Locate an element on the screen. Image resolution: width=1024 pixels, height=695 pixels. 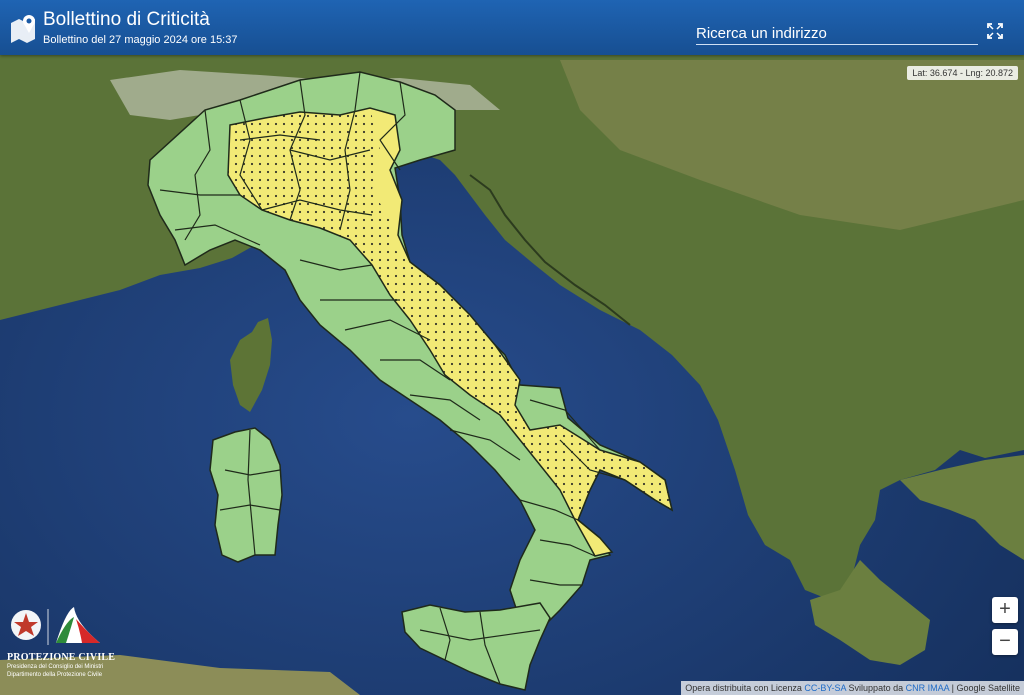
address-search-input is located at coordinates (837, 33).